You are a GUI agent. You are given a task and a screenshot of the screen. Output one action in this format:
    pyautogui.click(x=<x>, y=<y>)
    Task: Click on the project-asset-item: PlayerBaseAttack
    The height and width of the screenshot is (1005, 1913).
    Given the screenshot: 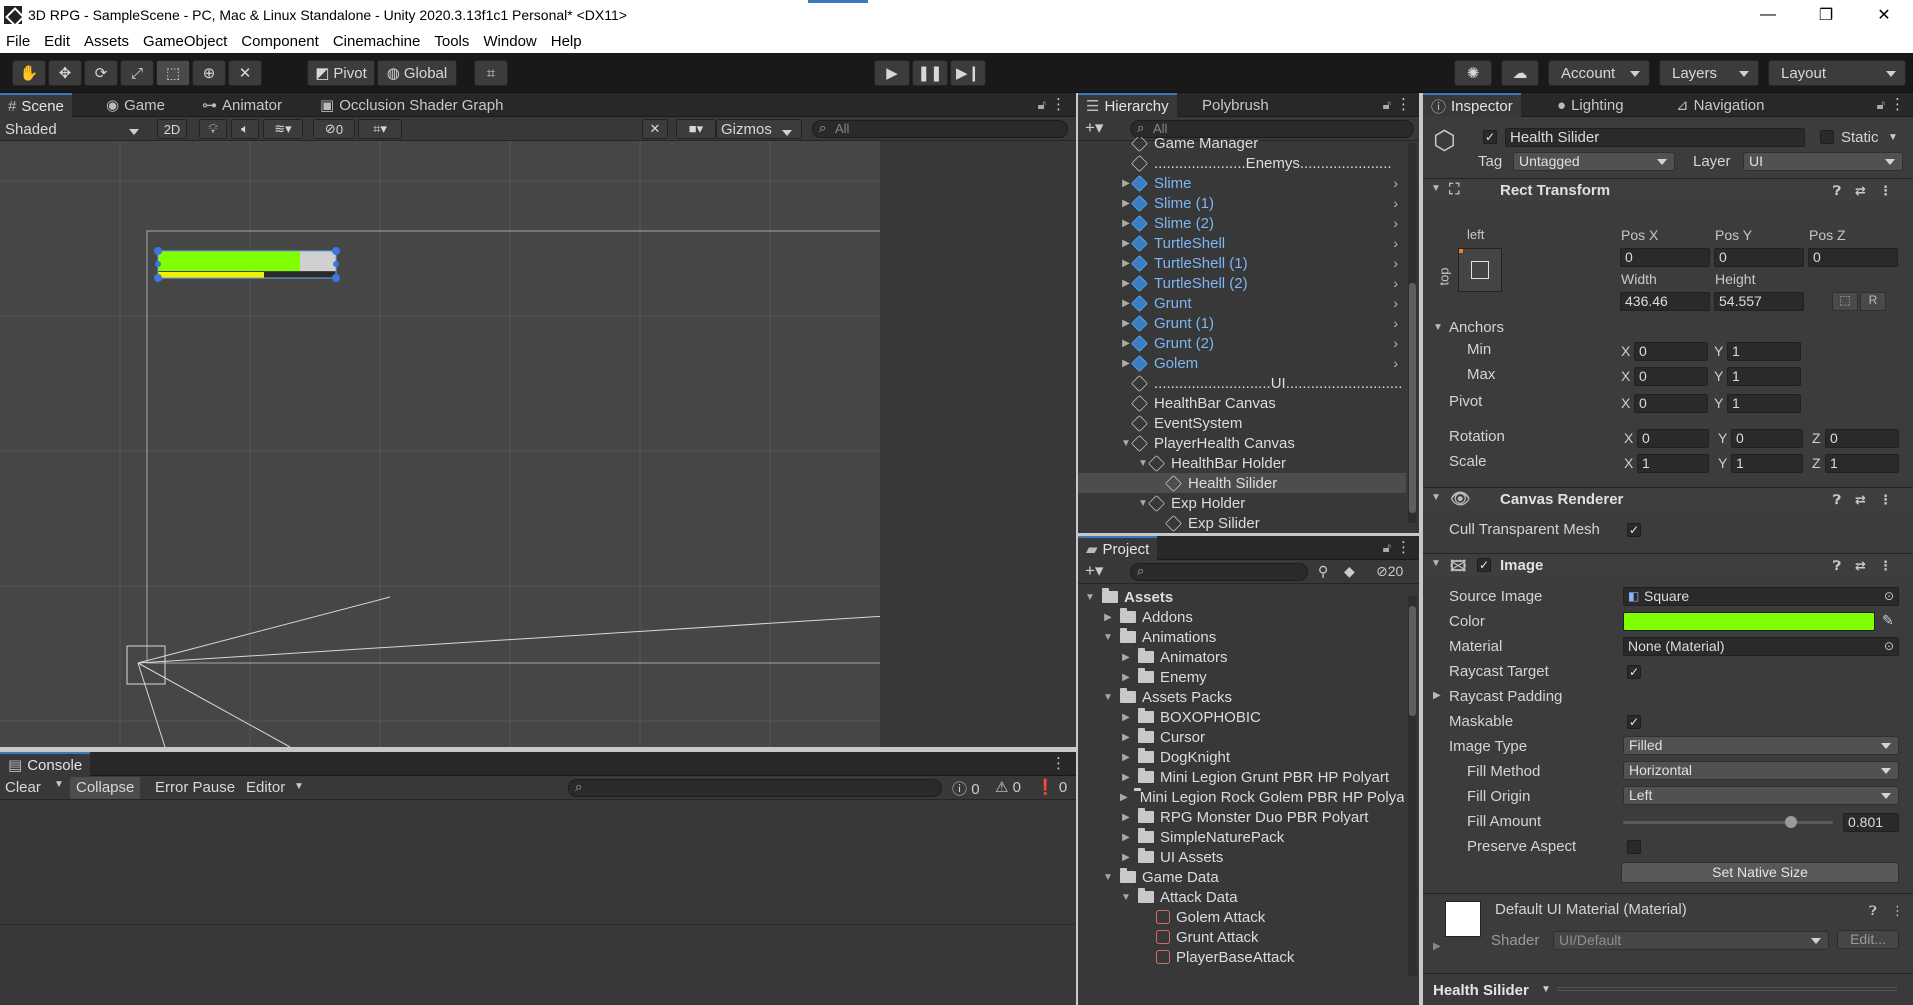 What is the action you would take?
    pyautogui.click(x=1241, y=957)
    